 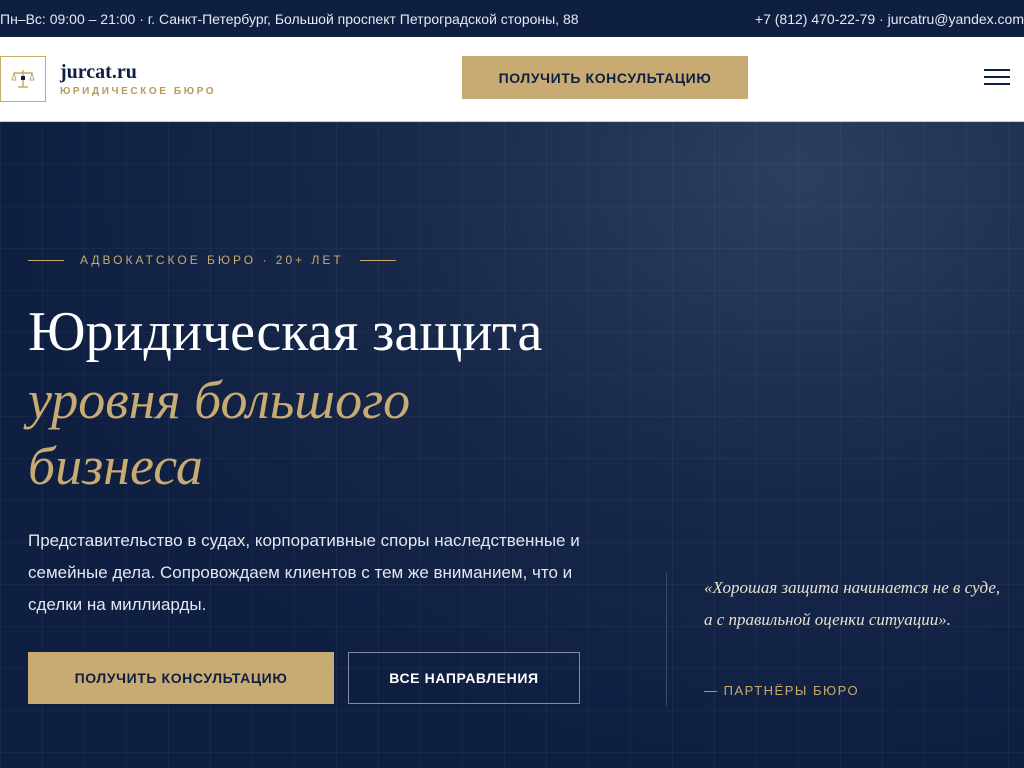 I want to click on hero-eyebrow: АДВОКАТСКОЕ БЮРО · 20+ ЛЕТ, so click(x=212, y=260).